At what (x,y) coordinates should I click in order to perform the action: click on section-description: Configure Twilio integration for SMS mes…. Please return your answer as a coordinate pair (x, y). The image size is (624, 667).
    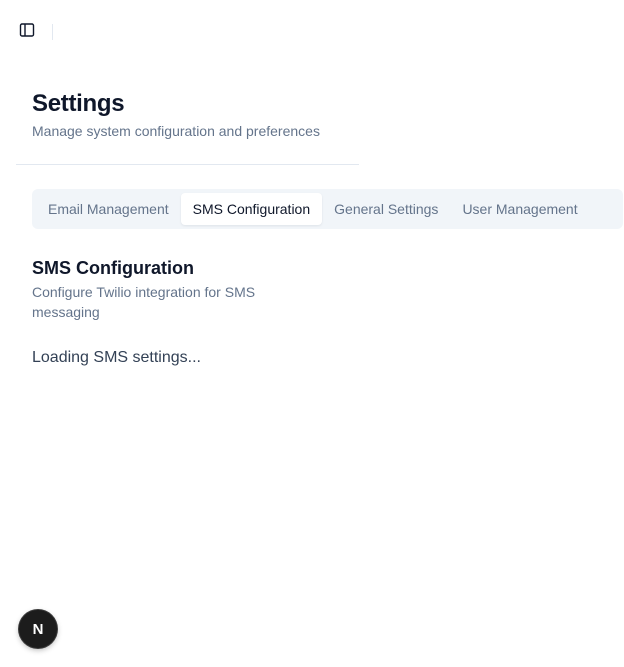
    Looking at the image, I should click on (144, 302).